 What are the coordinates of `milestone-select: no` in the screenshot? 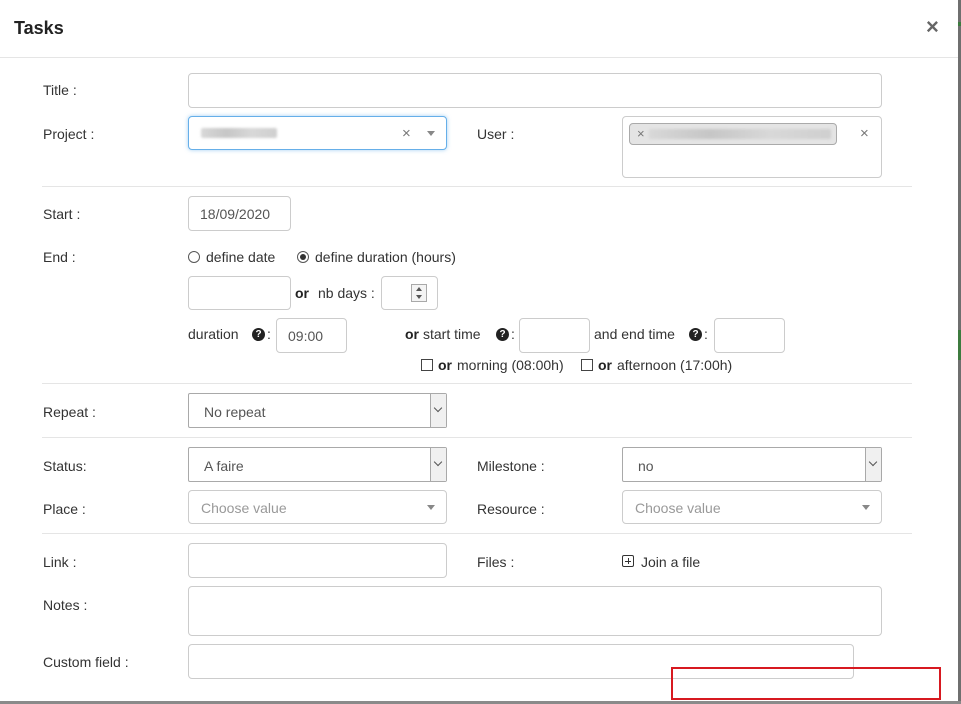 It's located at (752, 464).